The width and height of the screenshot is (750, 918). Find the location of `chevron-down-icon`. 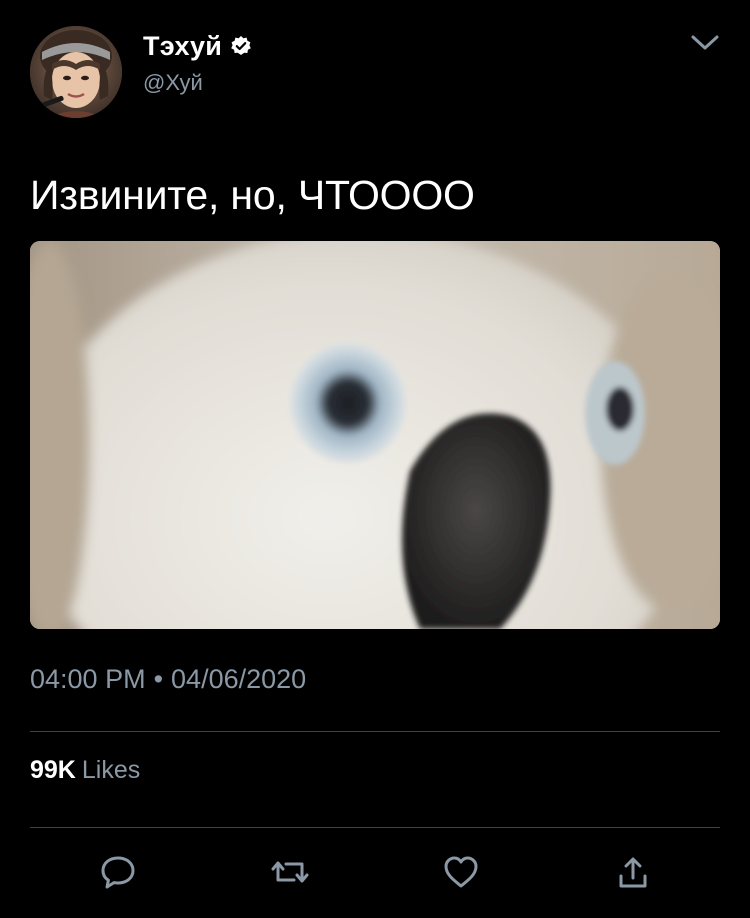

chevron-down-icon is located at coordinates (705, 42).